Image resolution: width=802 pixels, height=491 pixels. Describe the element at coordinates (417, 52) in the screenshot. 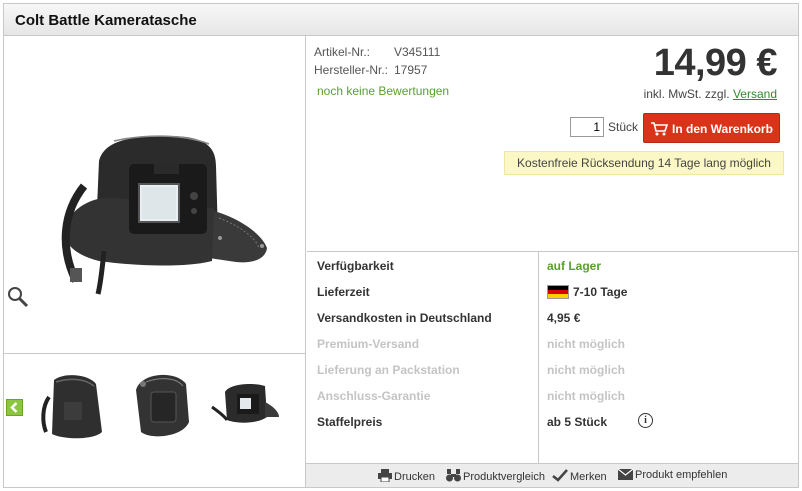

I see `article-number-value: V345111` at that location.